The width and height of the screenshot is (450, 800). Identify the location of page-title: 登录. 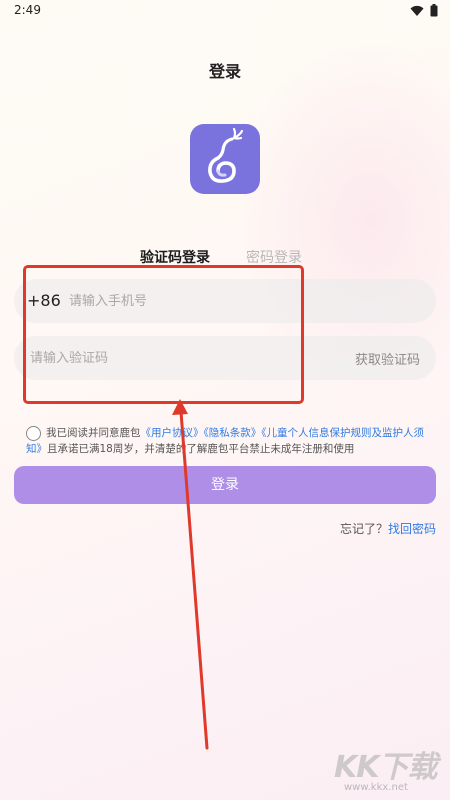
(224, 71).